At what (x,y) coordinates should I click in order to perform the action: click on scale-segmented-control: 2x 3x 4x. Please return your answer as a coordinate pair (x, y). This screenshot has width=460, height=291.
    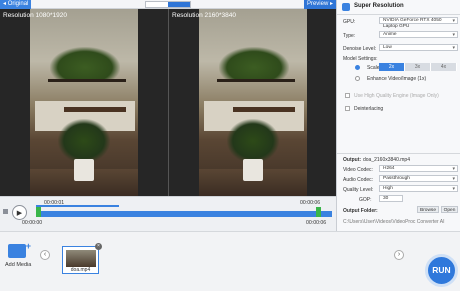
    Looking at the image, I should click on (418, 67).